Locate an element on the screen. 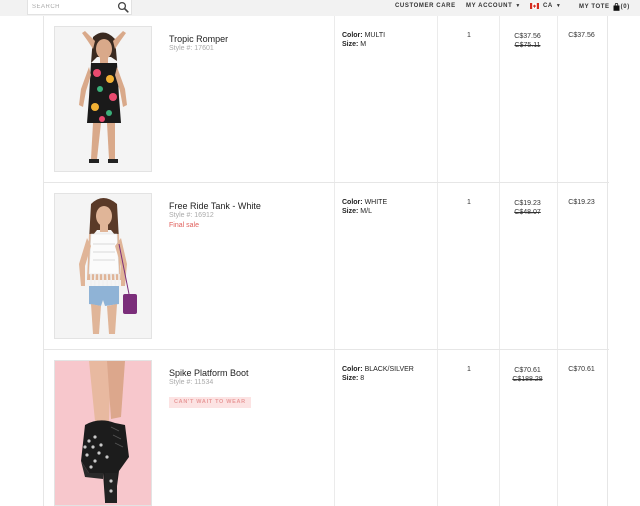  search-icon is located at coordinates (123, 7).